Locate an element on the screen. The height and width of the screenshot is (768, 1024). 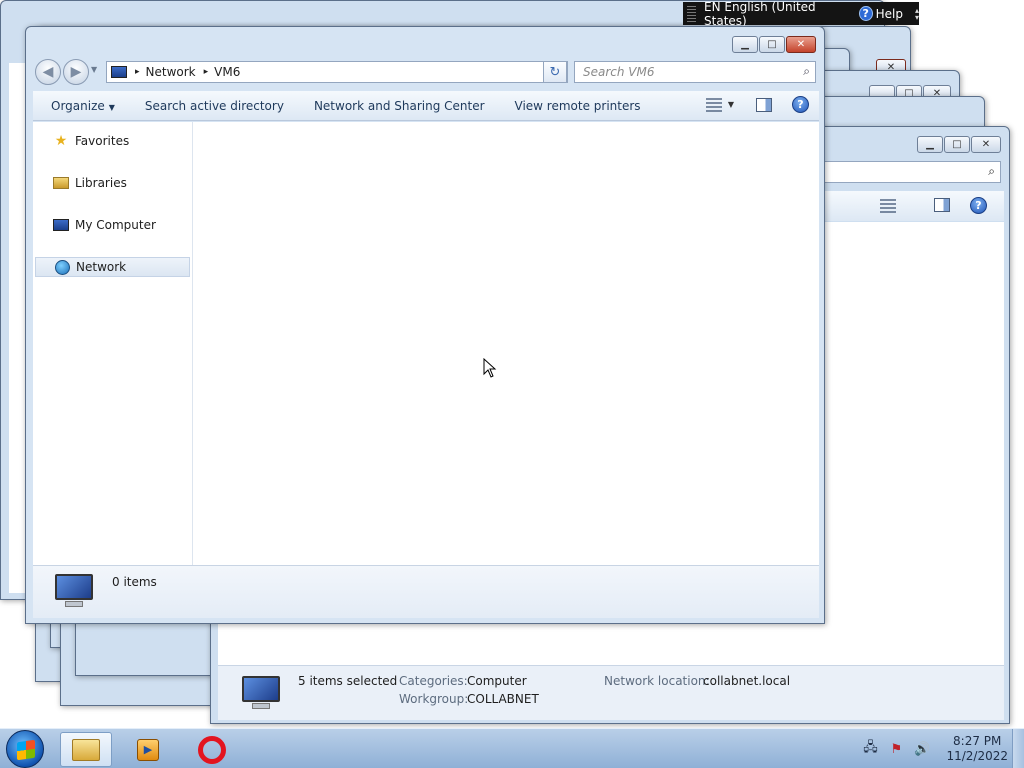
refresh-button: ↻ is located at coordinates (555, 72).